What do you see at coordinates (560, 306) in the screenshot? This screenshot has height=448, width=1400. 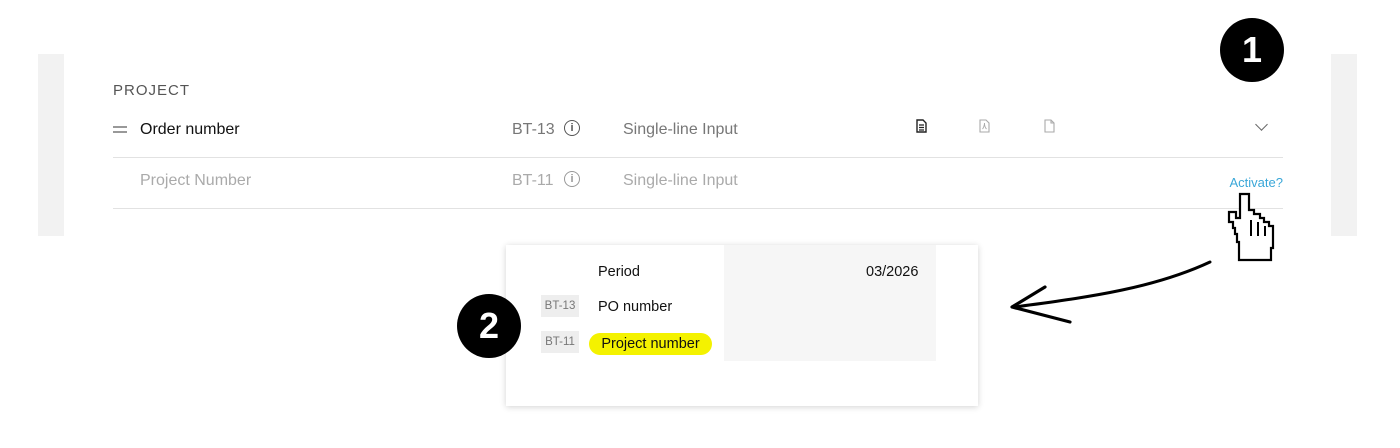 I see `preview-tag: BT-13` at bounding box center [560, 306].